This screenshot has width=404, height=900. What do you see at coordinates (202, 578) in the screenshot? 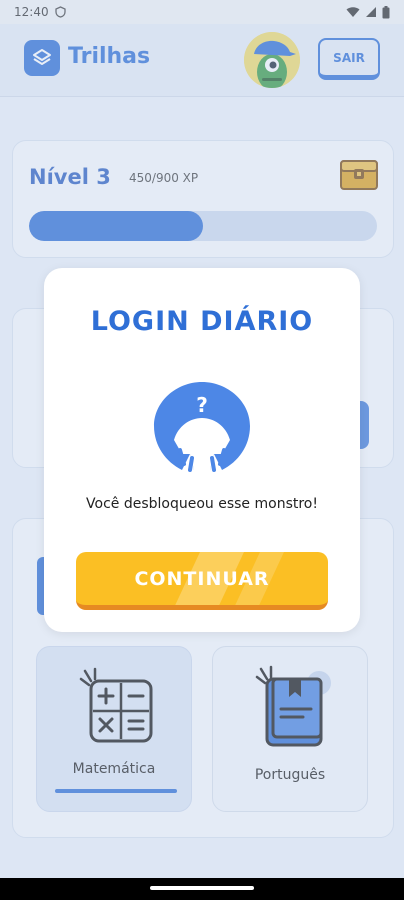
I see `continue-button-label: CONTINUAR` at bounding box center [202, 578].